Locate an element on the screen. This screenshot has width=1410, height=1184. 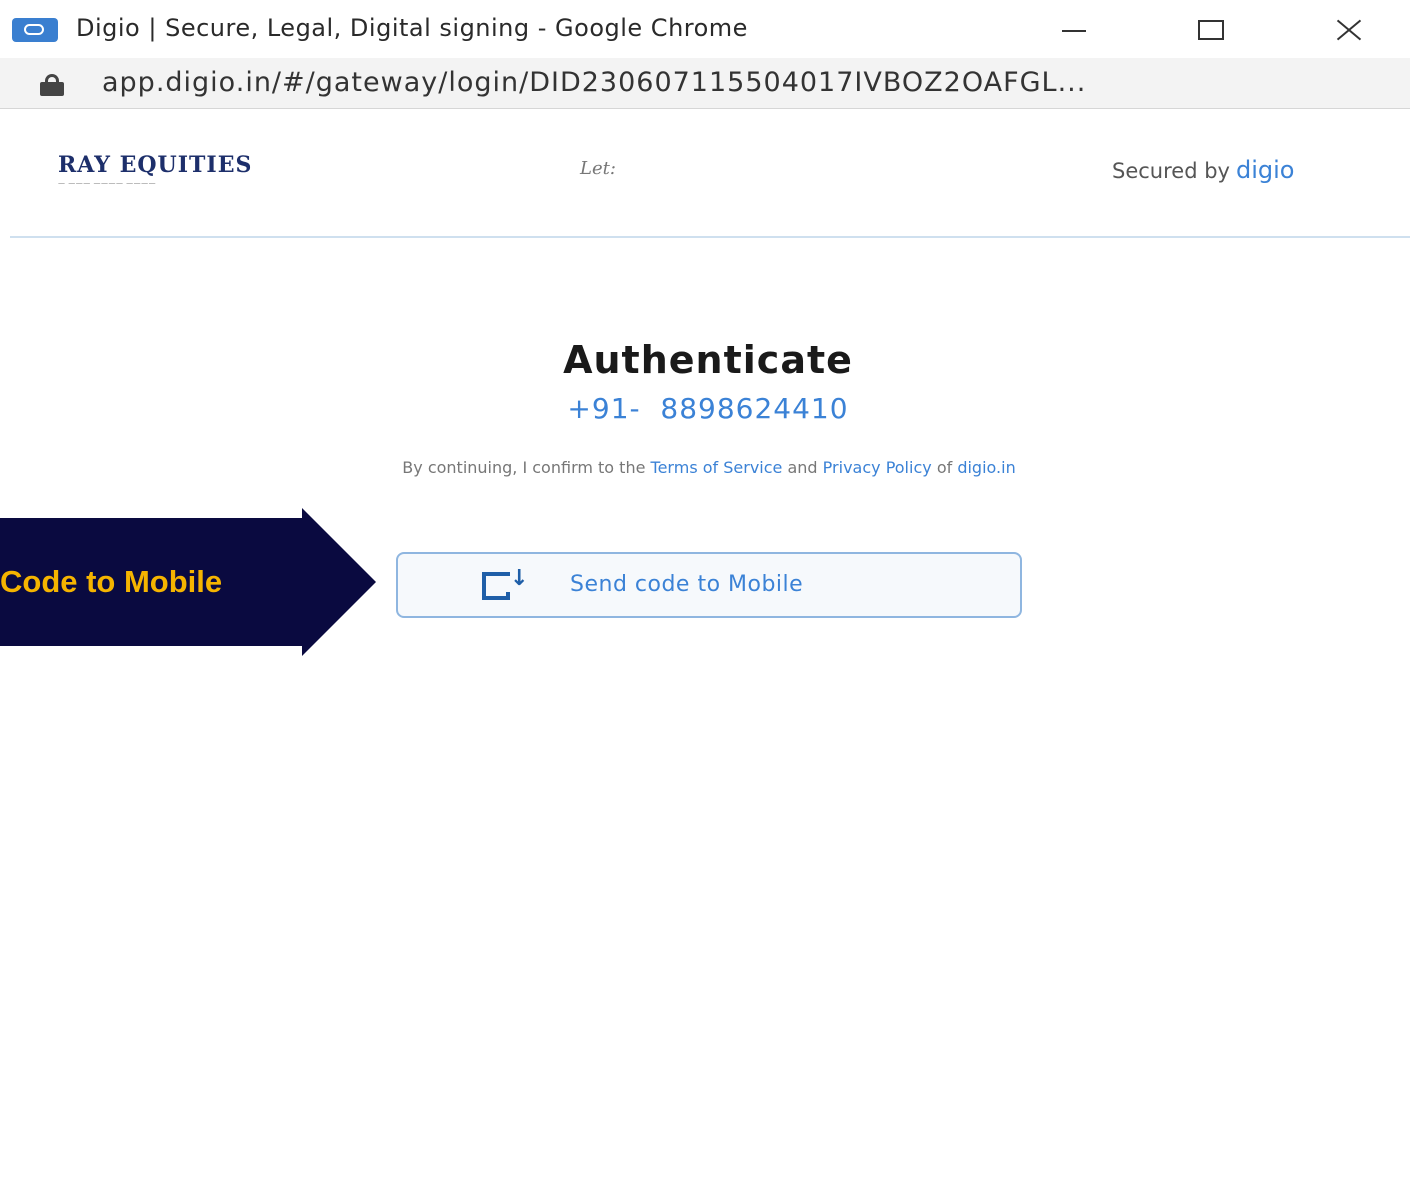
header-center-mark: Let: is located at coordinates (598, 168).